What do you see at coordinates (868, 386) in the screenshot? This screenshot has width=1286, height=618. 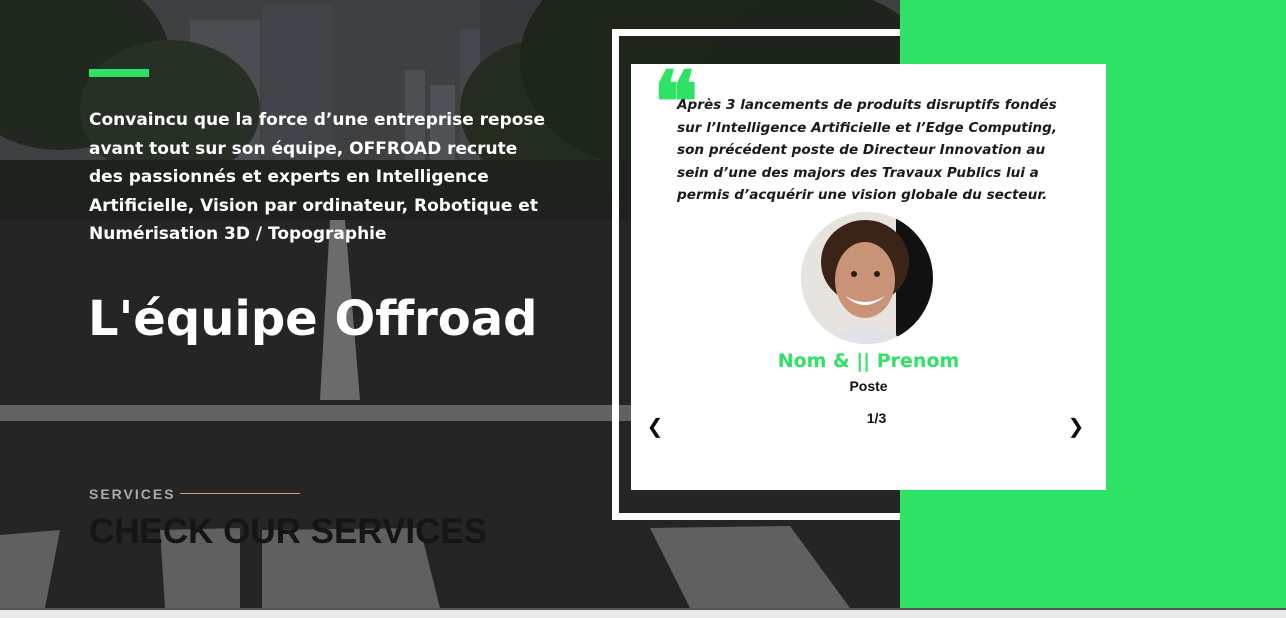 I see `member-role: Poste` at bounding box center [868, 386].